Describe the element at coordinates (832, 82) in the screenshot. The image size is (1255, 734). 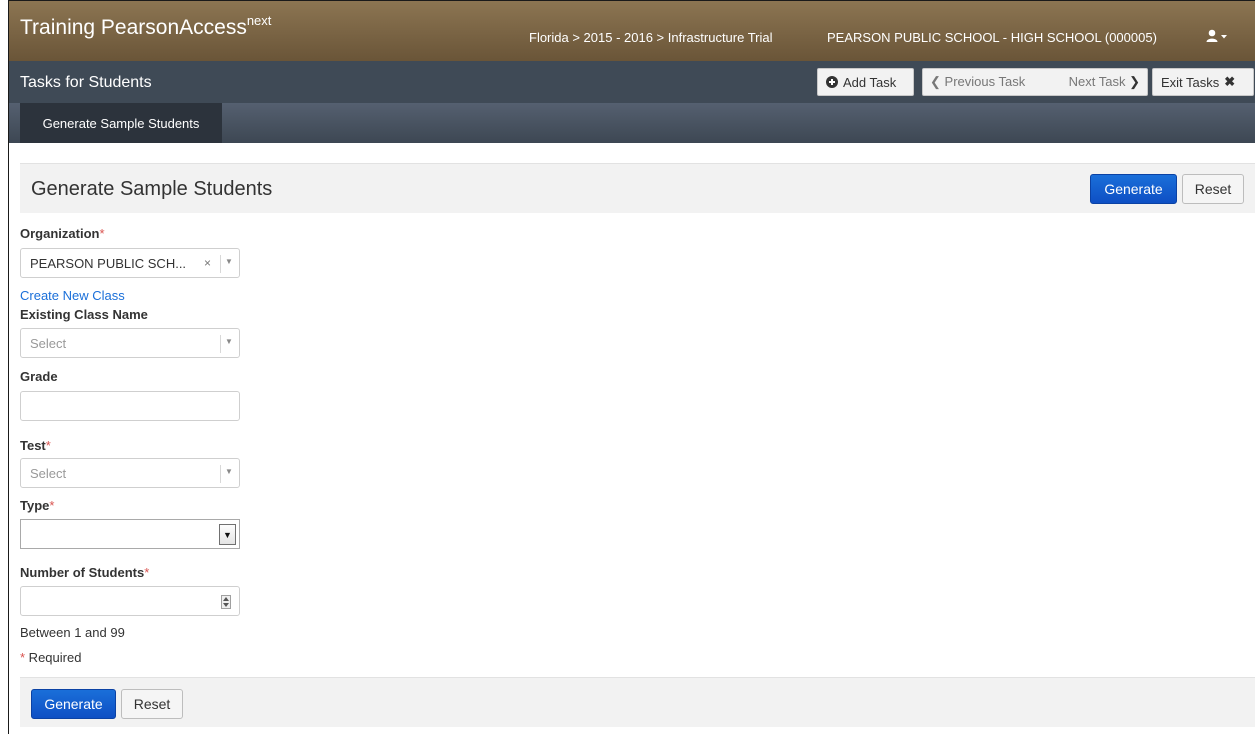
I see `plus-circle-icon` at that location.